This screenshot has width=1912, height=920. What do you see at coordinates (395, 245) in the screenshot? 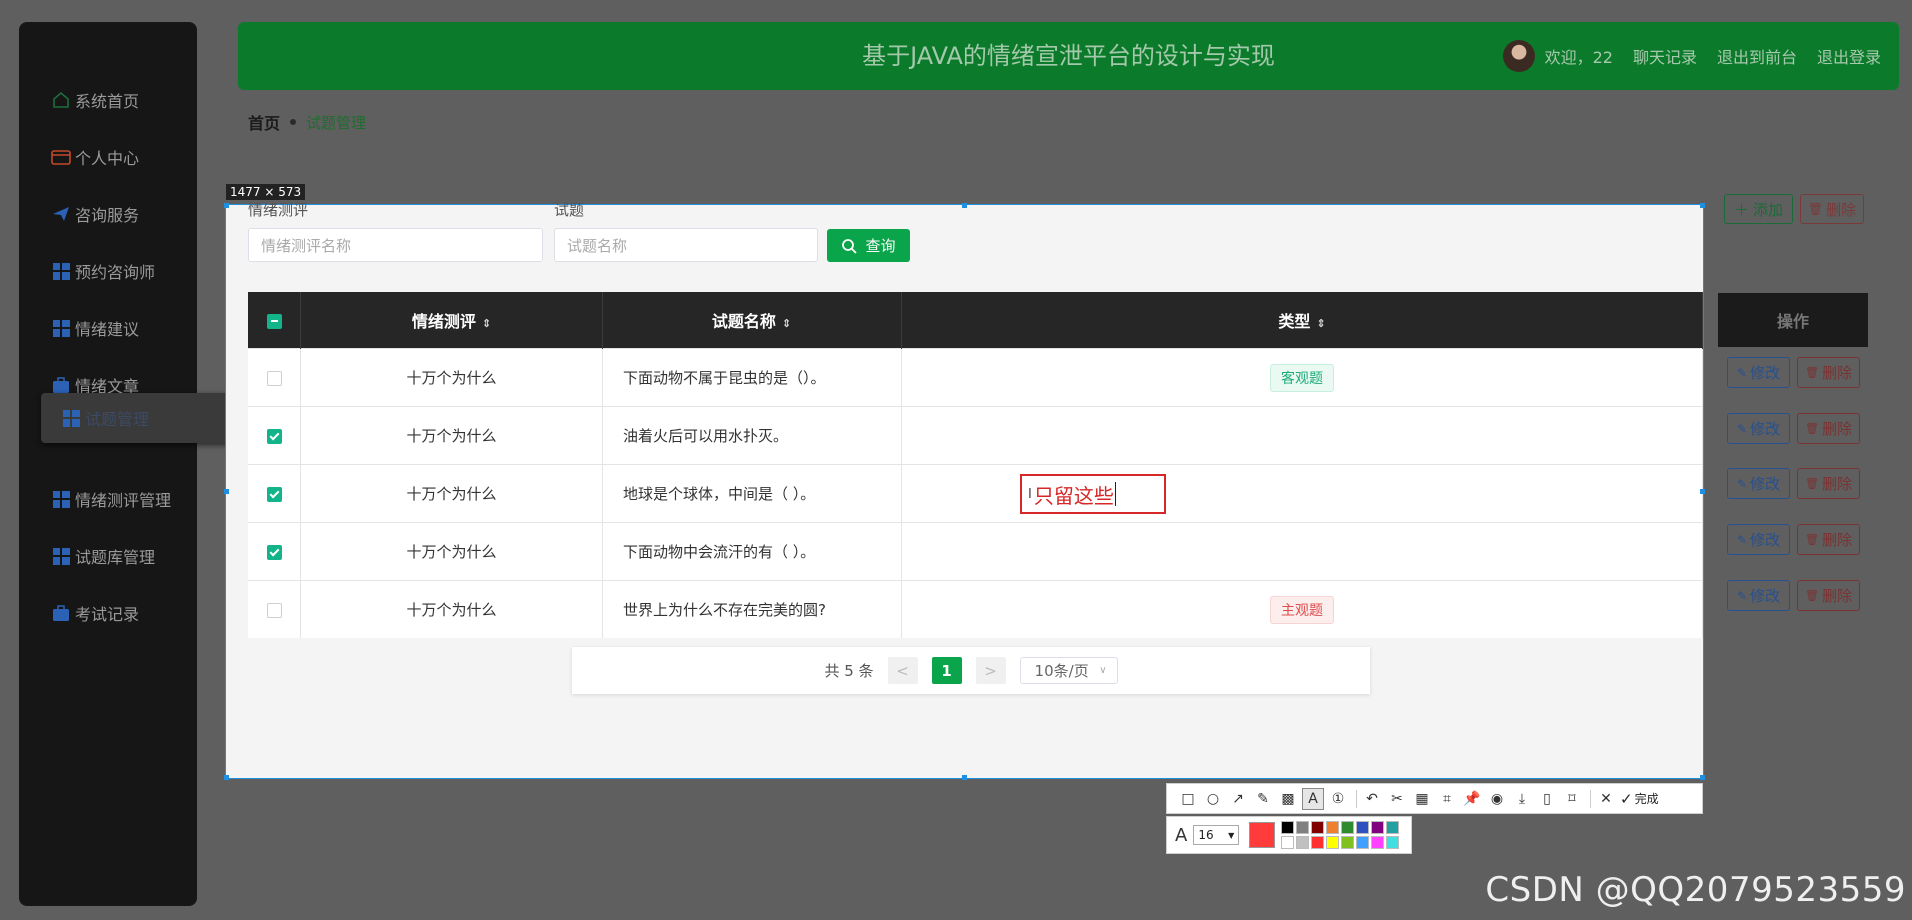
I see `eval-search-input: 情绪测评名称` at bounding box center [395, 245].